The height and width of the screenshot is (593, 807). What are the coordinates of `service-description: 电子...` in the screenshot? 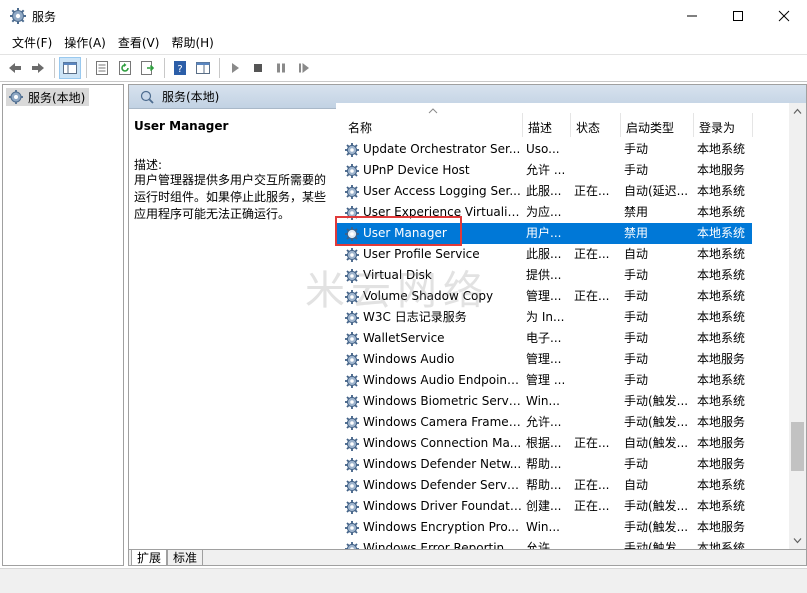 It's located at (544, 338).